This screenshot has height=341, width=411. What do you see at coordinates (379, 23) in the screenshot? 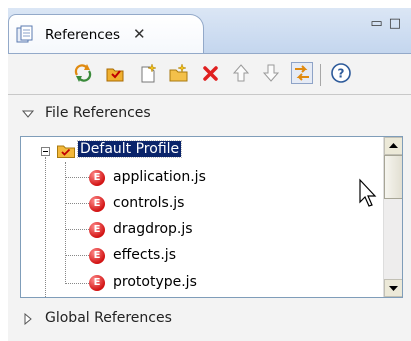
I see `minimize-icon: ▭` at bounding box center [379, 23].